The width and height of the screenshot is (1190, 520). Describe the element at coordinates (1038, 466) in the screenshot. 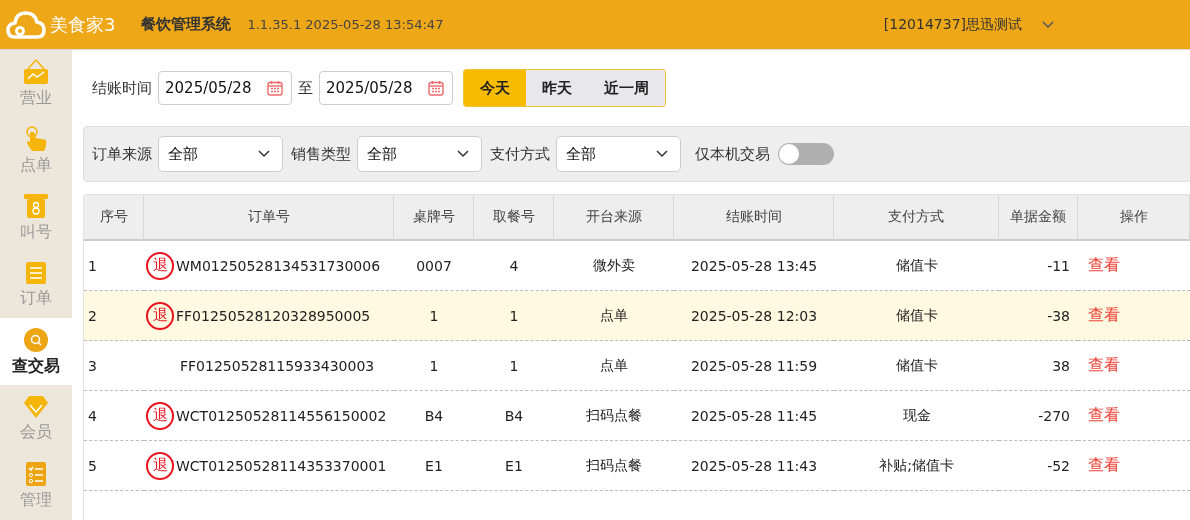

I see `table-cell: -52` at that location.